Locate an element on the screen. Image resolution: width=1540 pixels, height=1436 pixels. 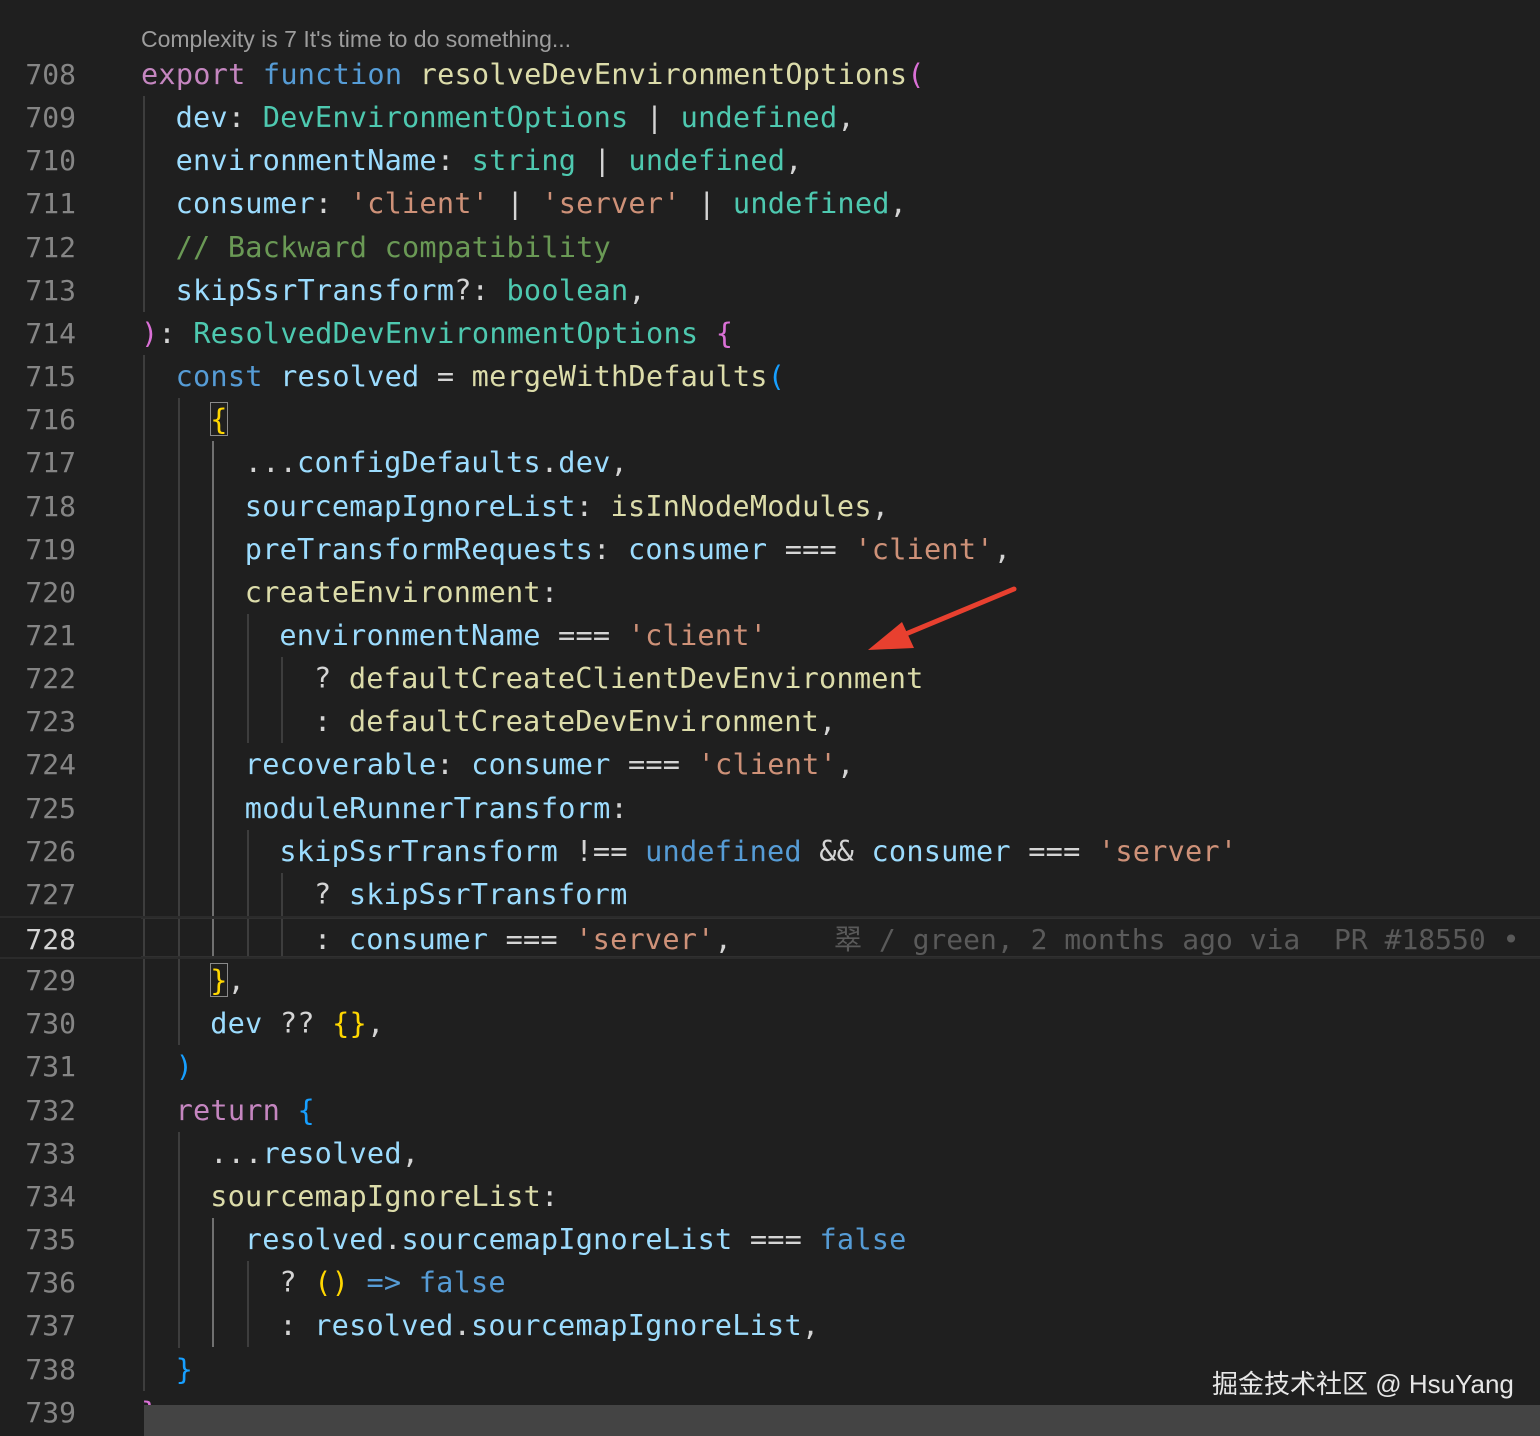
annotation-arrow is located at coordinates (942, 618).